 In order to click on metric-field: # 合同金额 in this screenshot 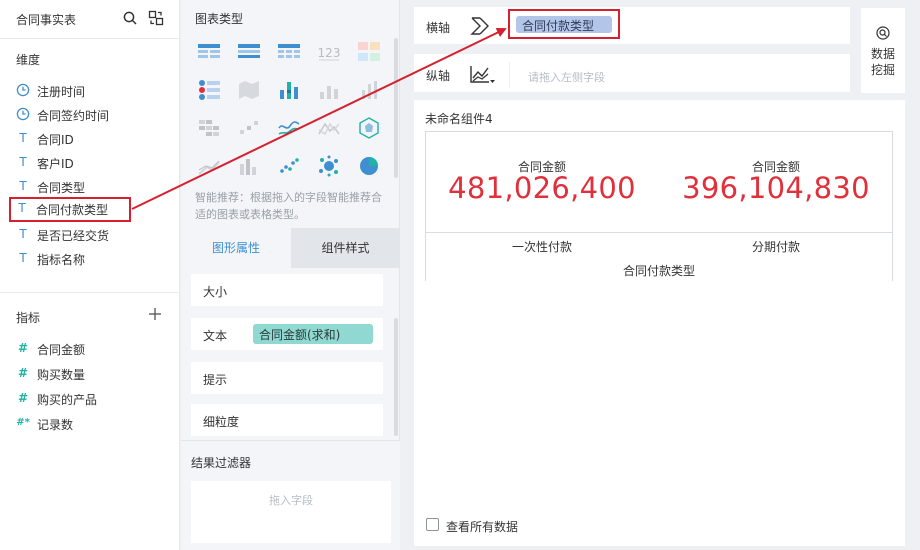, I will do `click(90, 348)`.